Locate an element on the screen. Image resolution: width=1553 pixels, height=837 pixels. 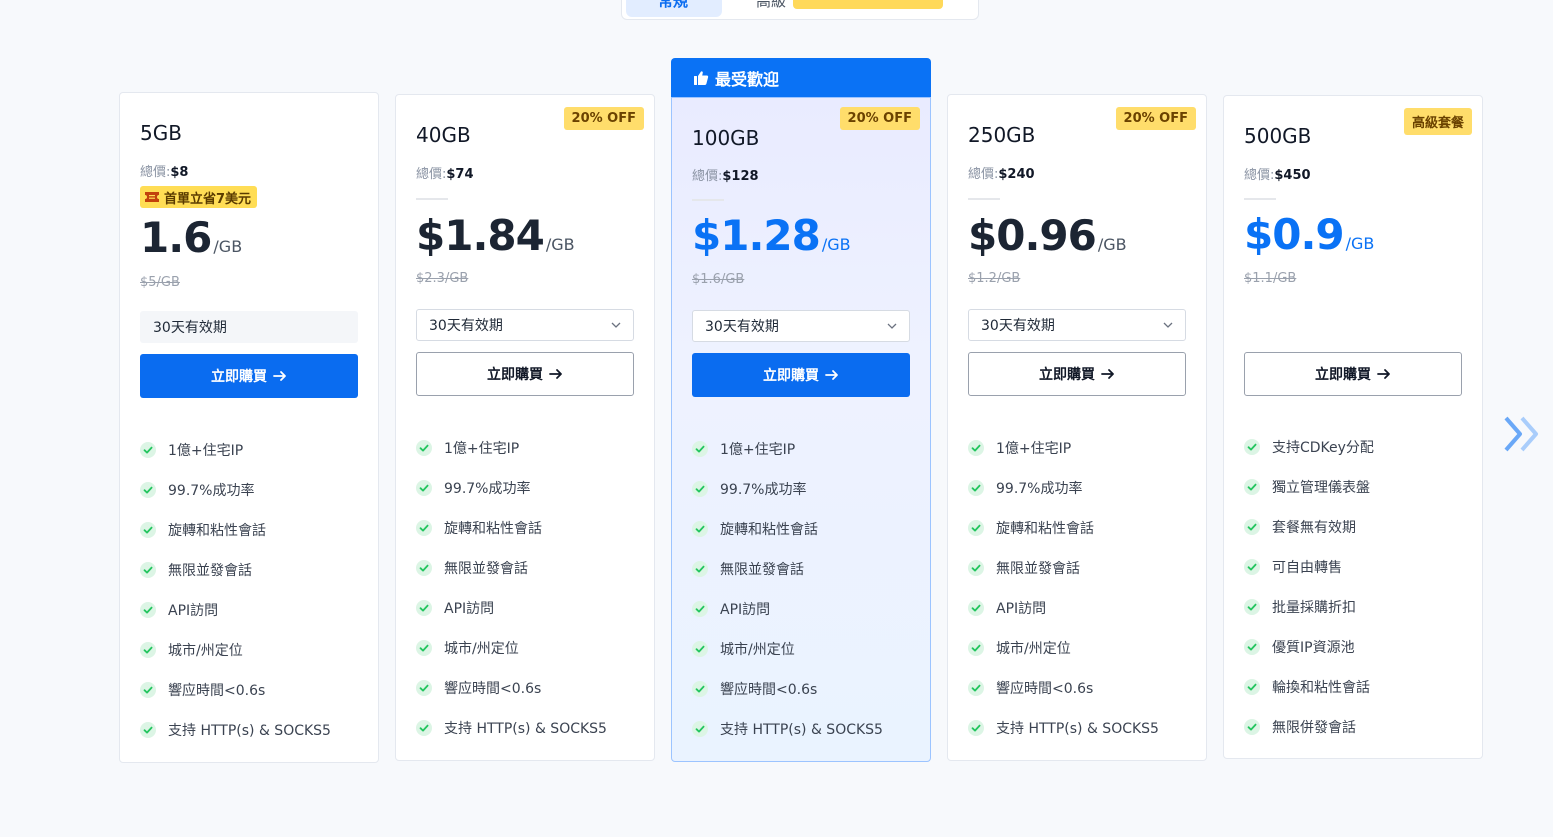
plan-total: 總價:$240 is located at coordinates (1001, 174).